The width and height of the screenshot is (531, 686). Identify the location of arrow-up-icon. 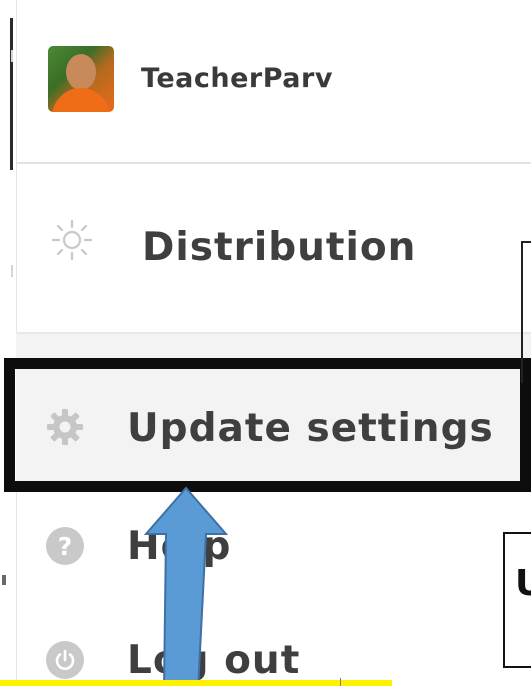
(186, 586).